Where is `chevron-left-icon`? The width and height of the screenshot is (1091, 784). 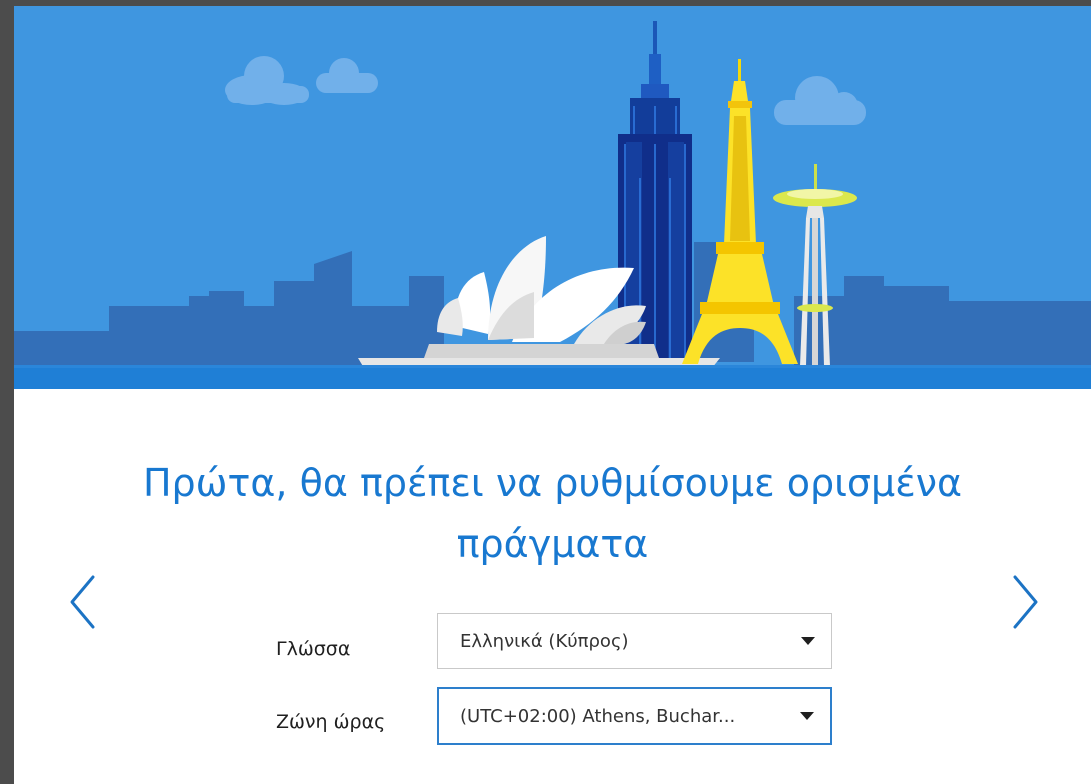
chevron-left-icon is located at coordinates (84, 602).